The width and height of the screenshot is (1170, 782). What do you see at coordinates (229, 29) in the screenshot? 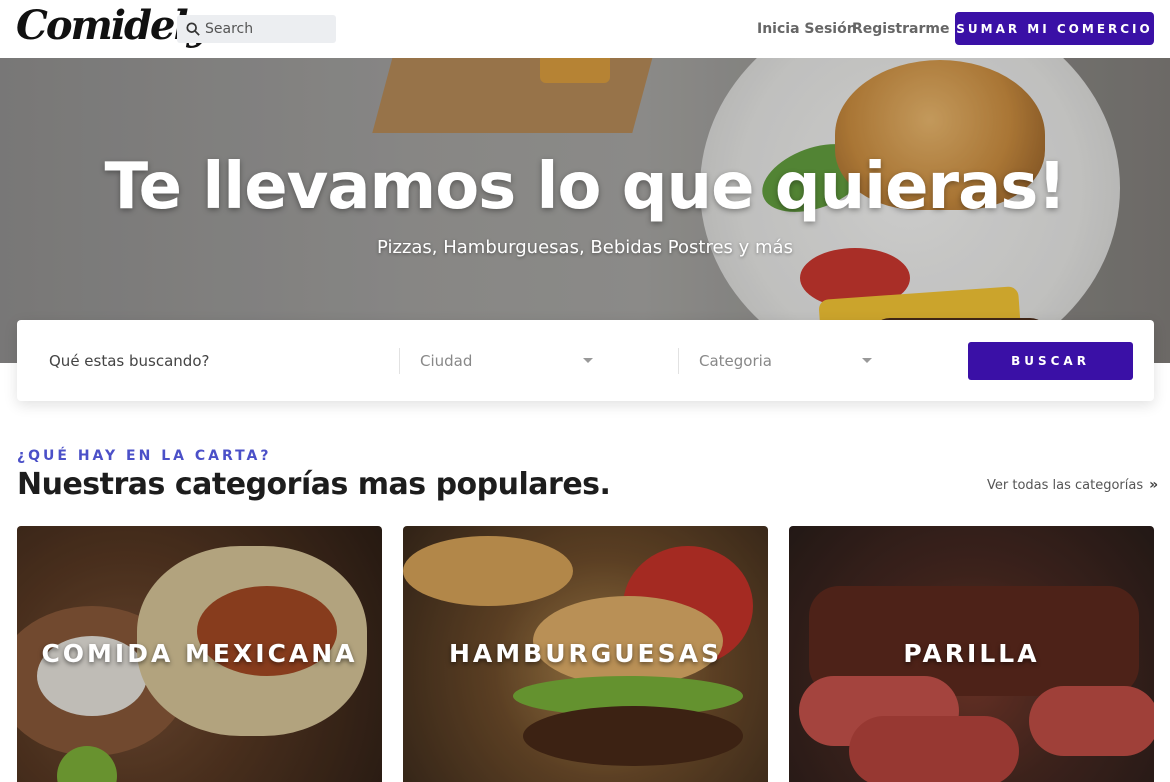
I see `search-placeholder: Search` at bounding box center [229, 29].